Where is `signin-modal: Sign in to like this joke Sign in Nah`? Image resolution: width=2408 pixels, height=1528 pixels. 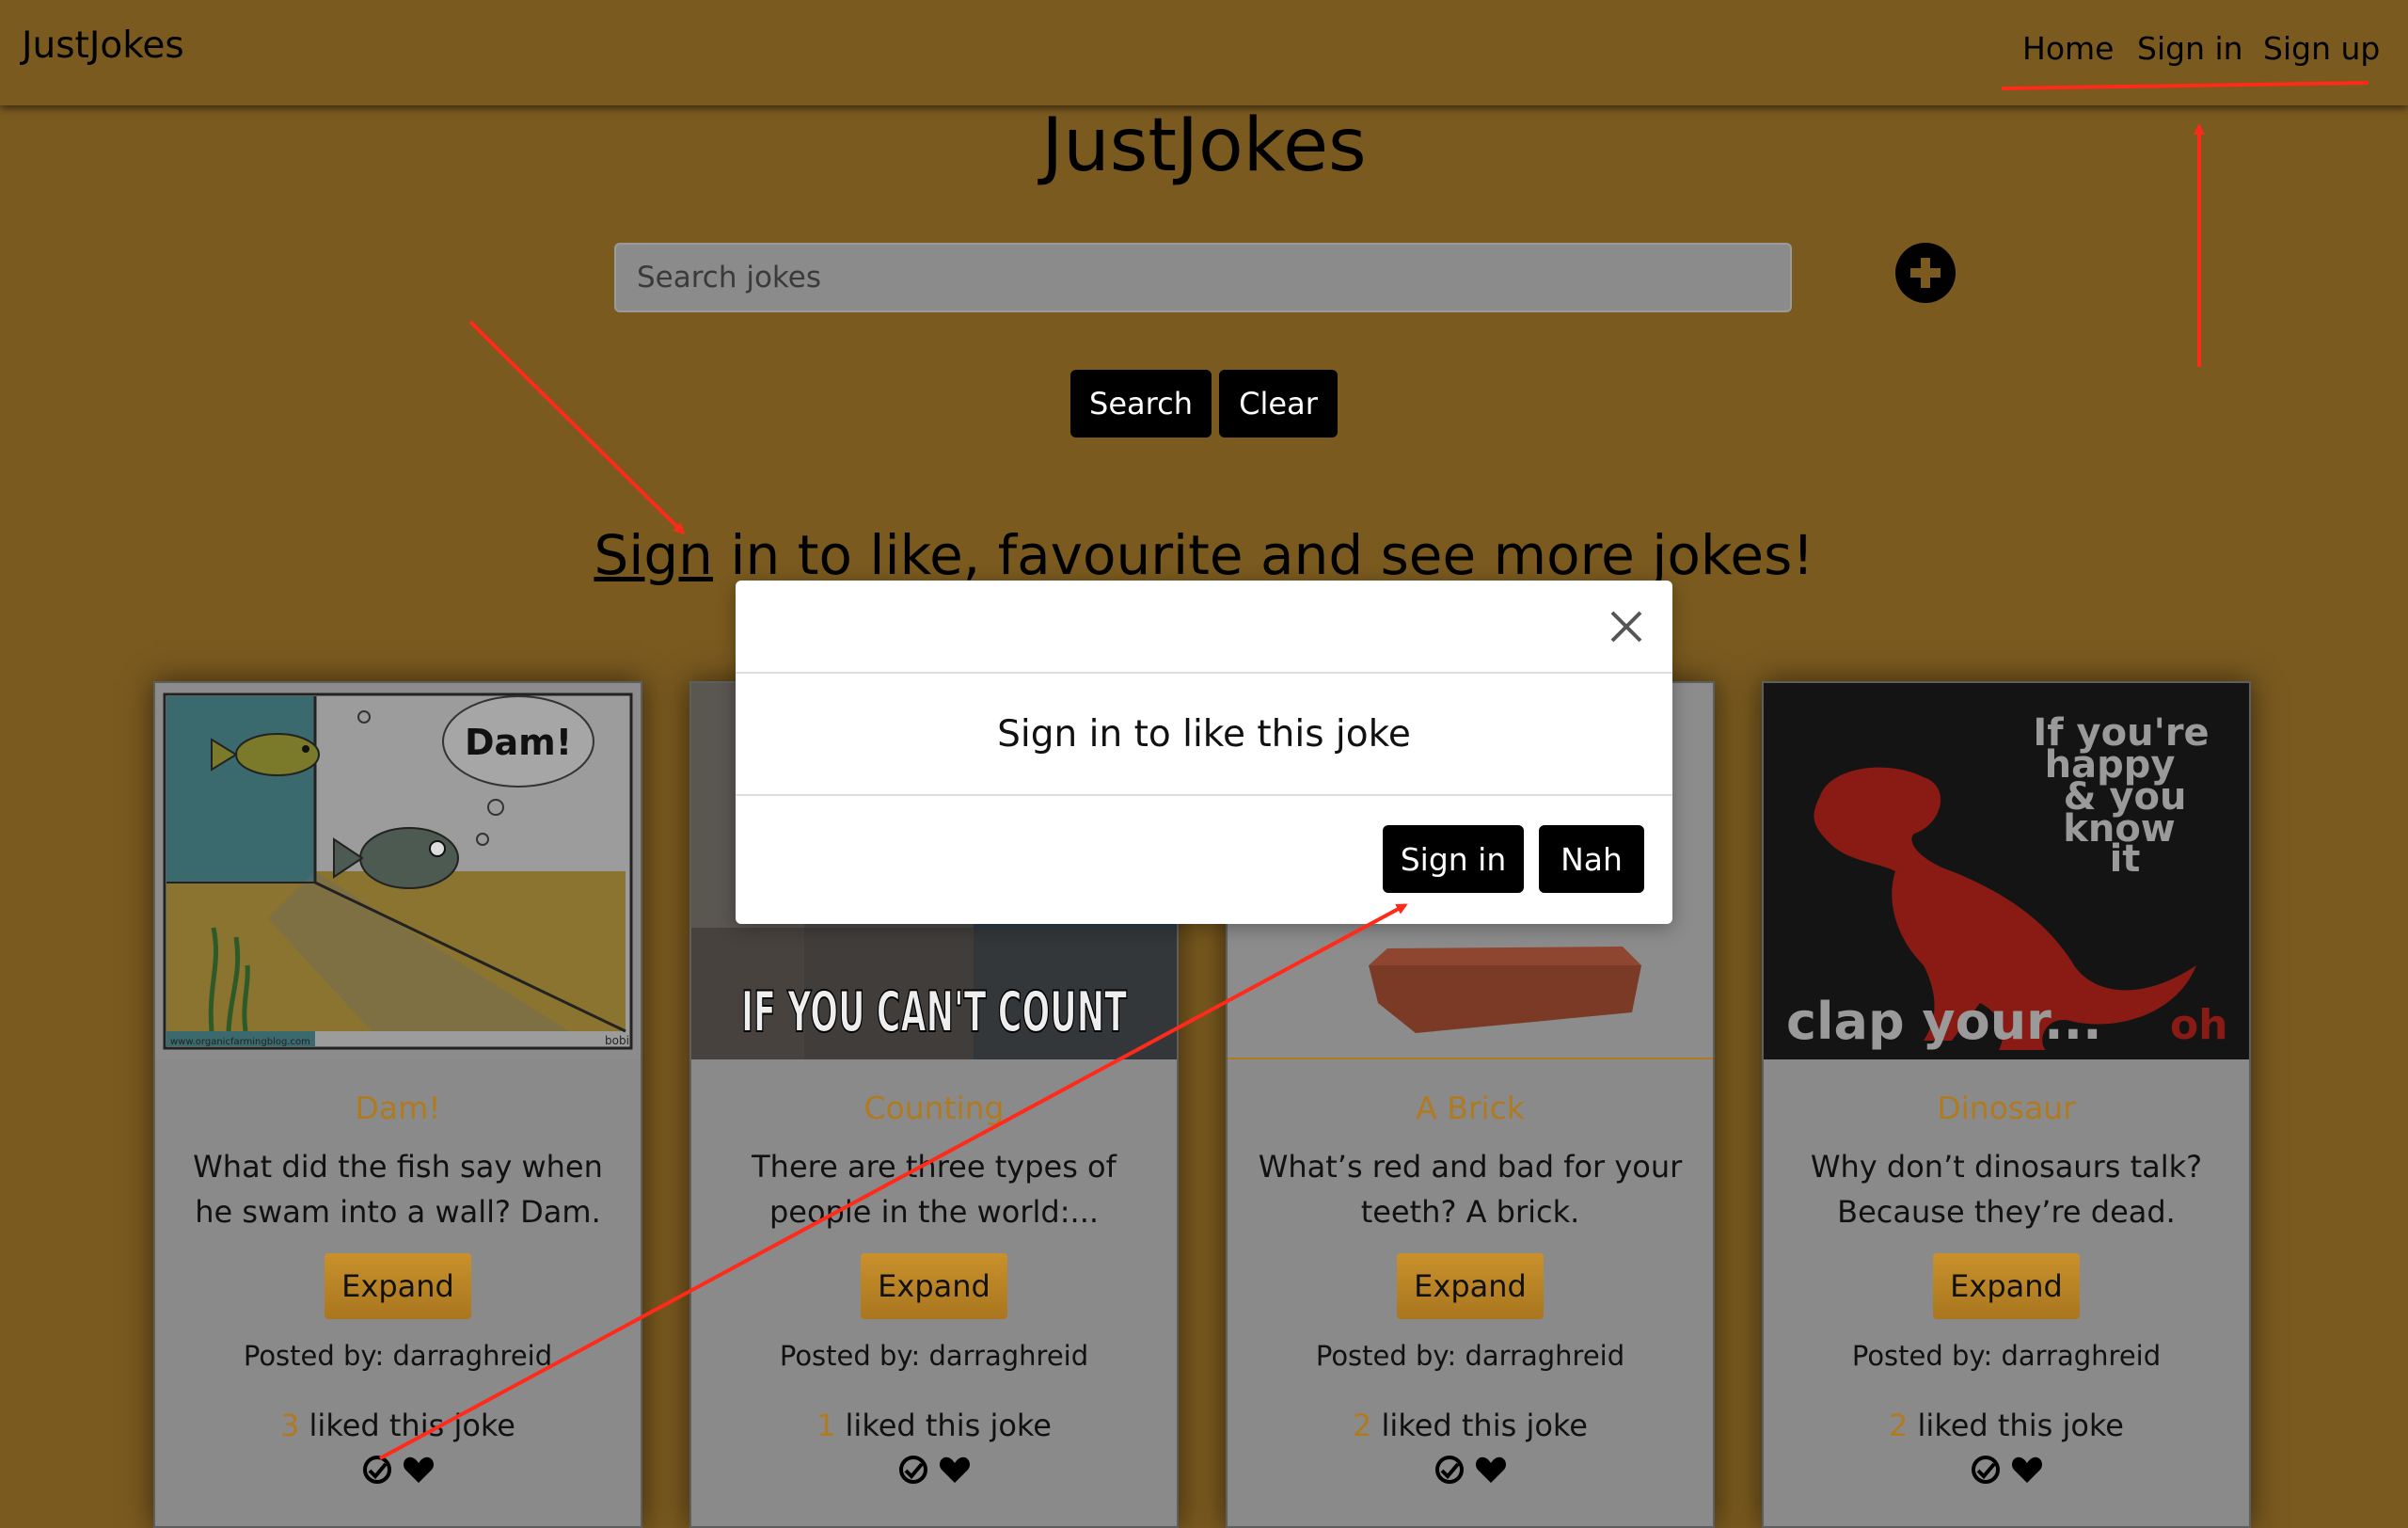 signin-modal: Sign in to like this joke Sign in Nah is located at coordinates (1204, 753).